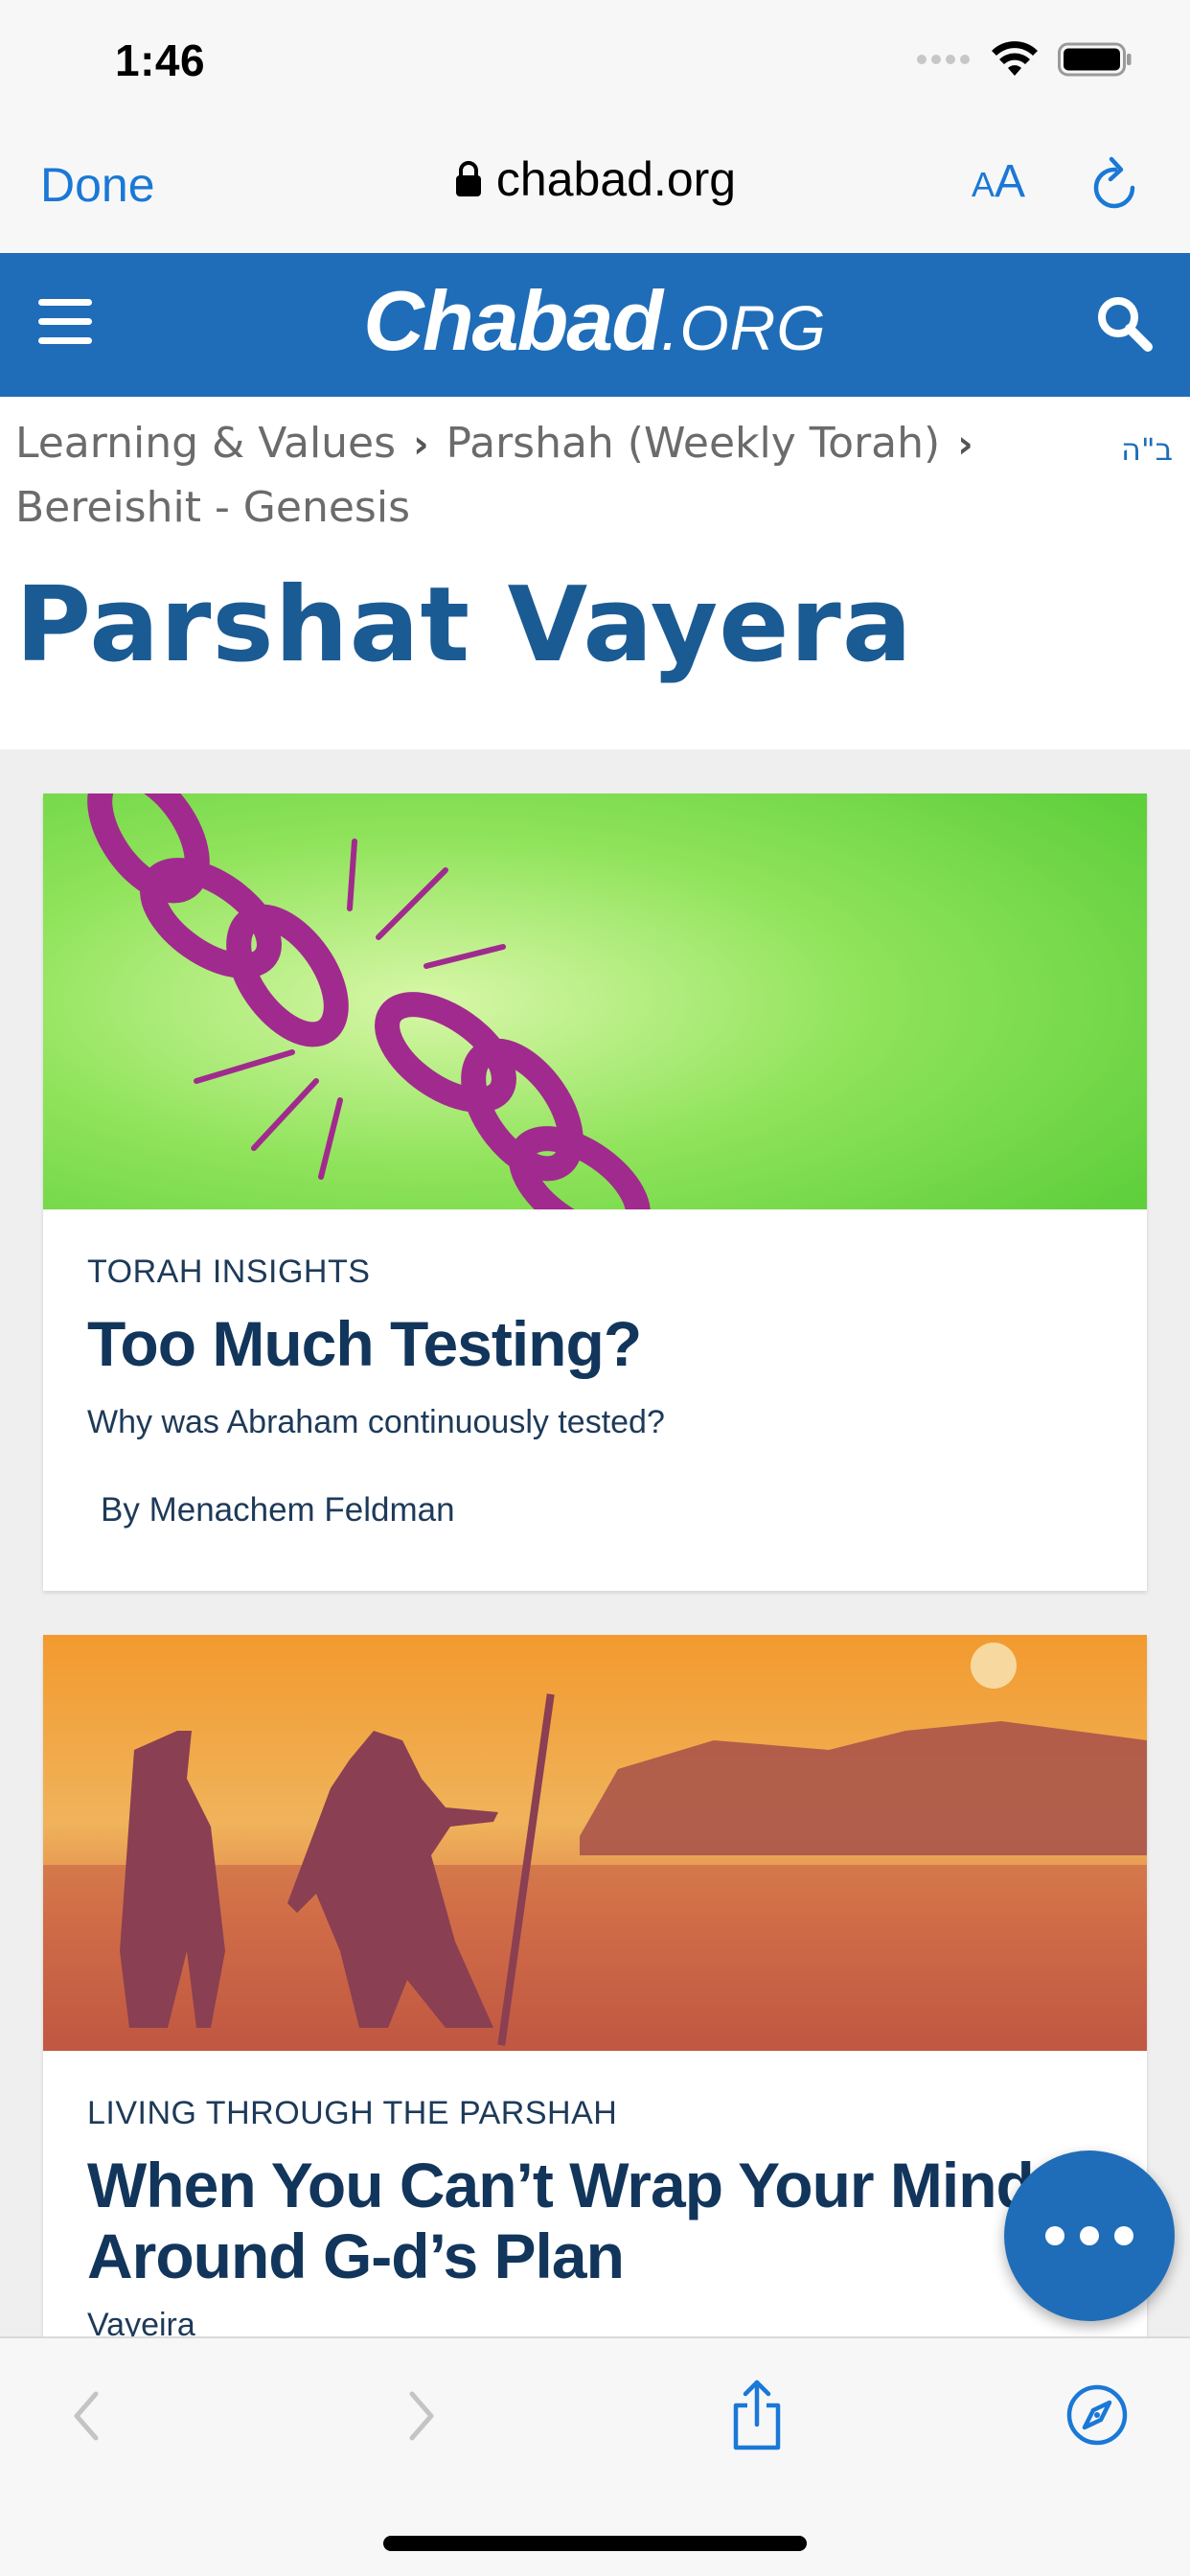 This screenshot has height=2576, width=1190. Describe the element at coordinates (513, 320) in the screenshot. I see `logo-main: Chabad` at that location.